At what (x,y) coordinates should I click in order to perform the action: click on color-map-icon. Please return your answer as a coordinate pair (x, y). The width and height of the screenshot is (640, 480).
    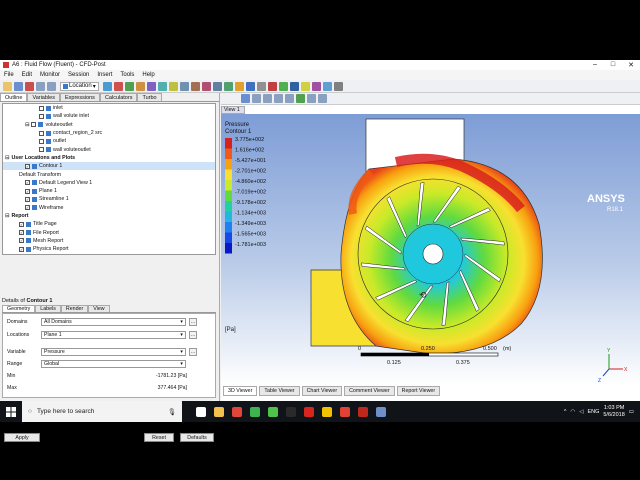
    Looking at the image, I should click on (206, 86).